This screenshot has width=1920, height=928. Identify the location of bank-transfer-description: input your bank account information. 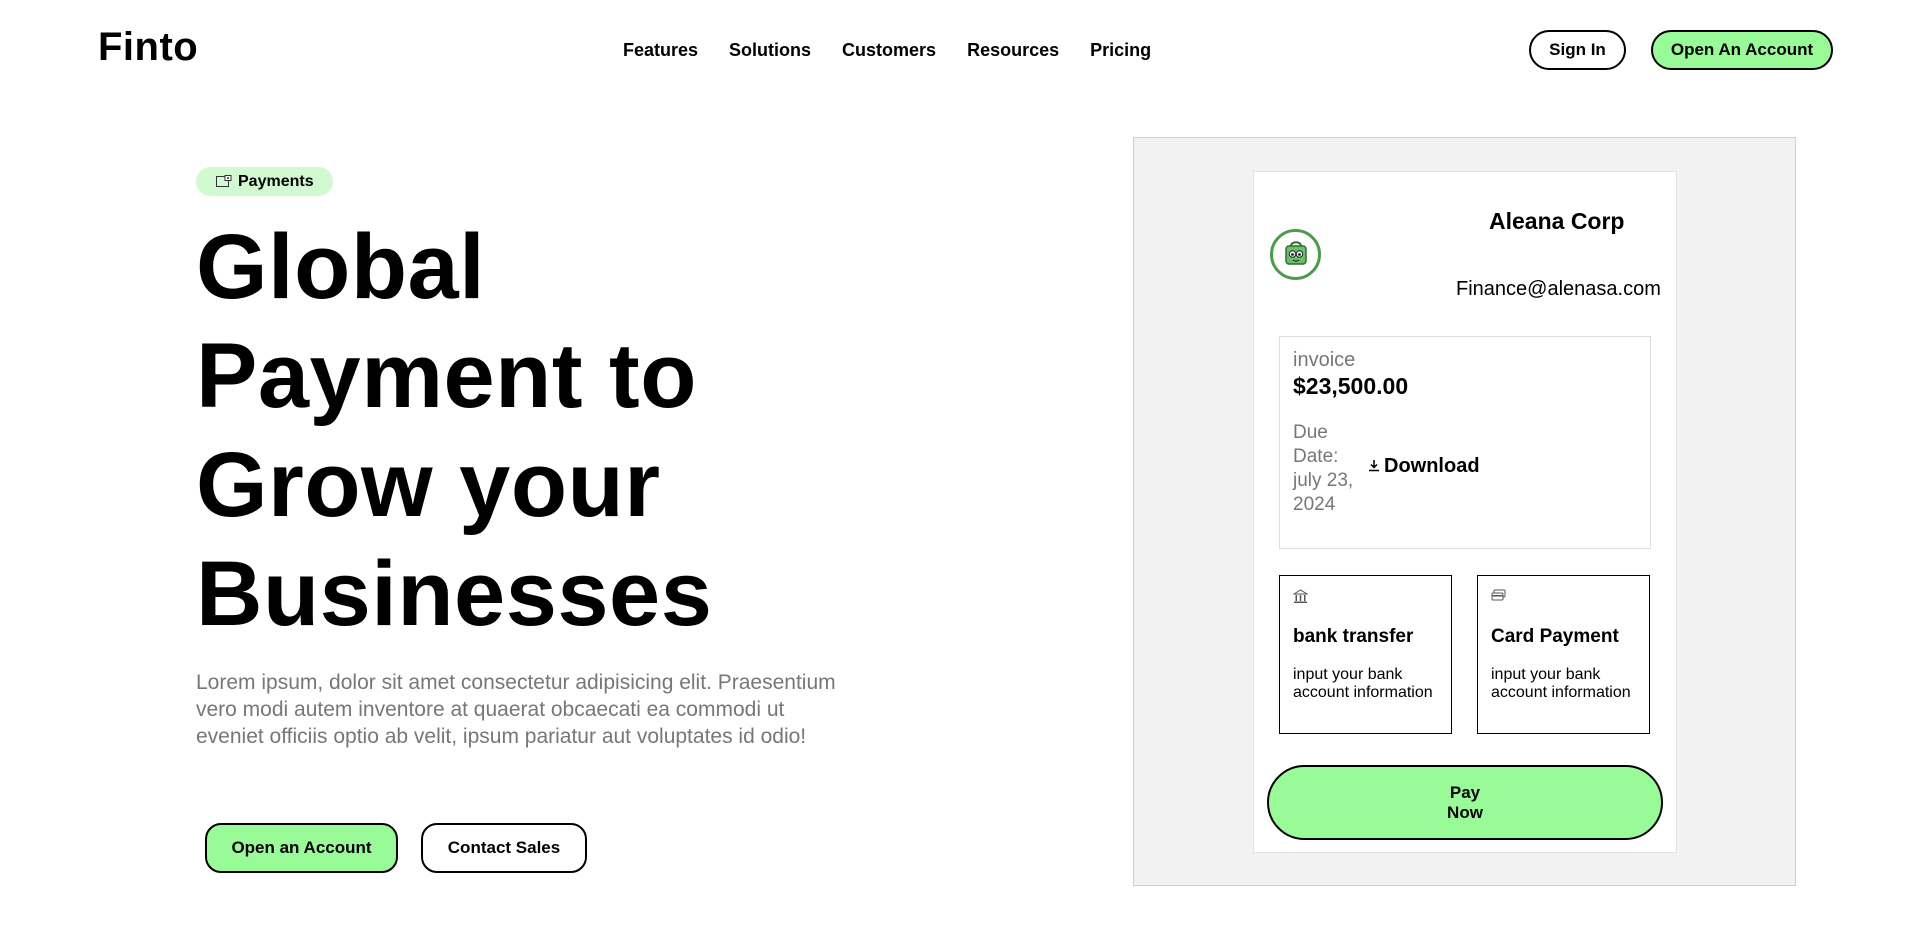
(1363, 683).